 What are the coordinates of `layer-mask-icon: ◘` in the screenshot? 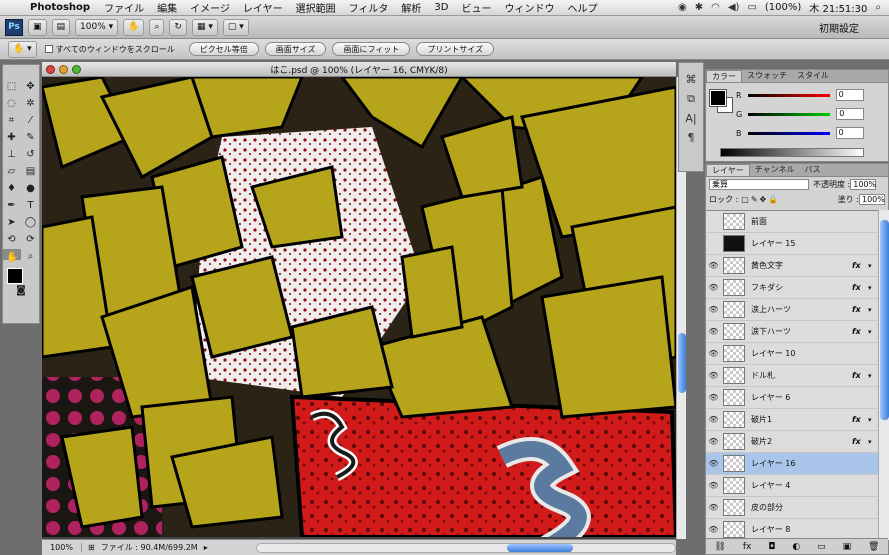 It's located at (771, 547).